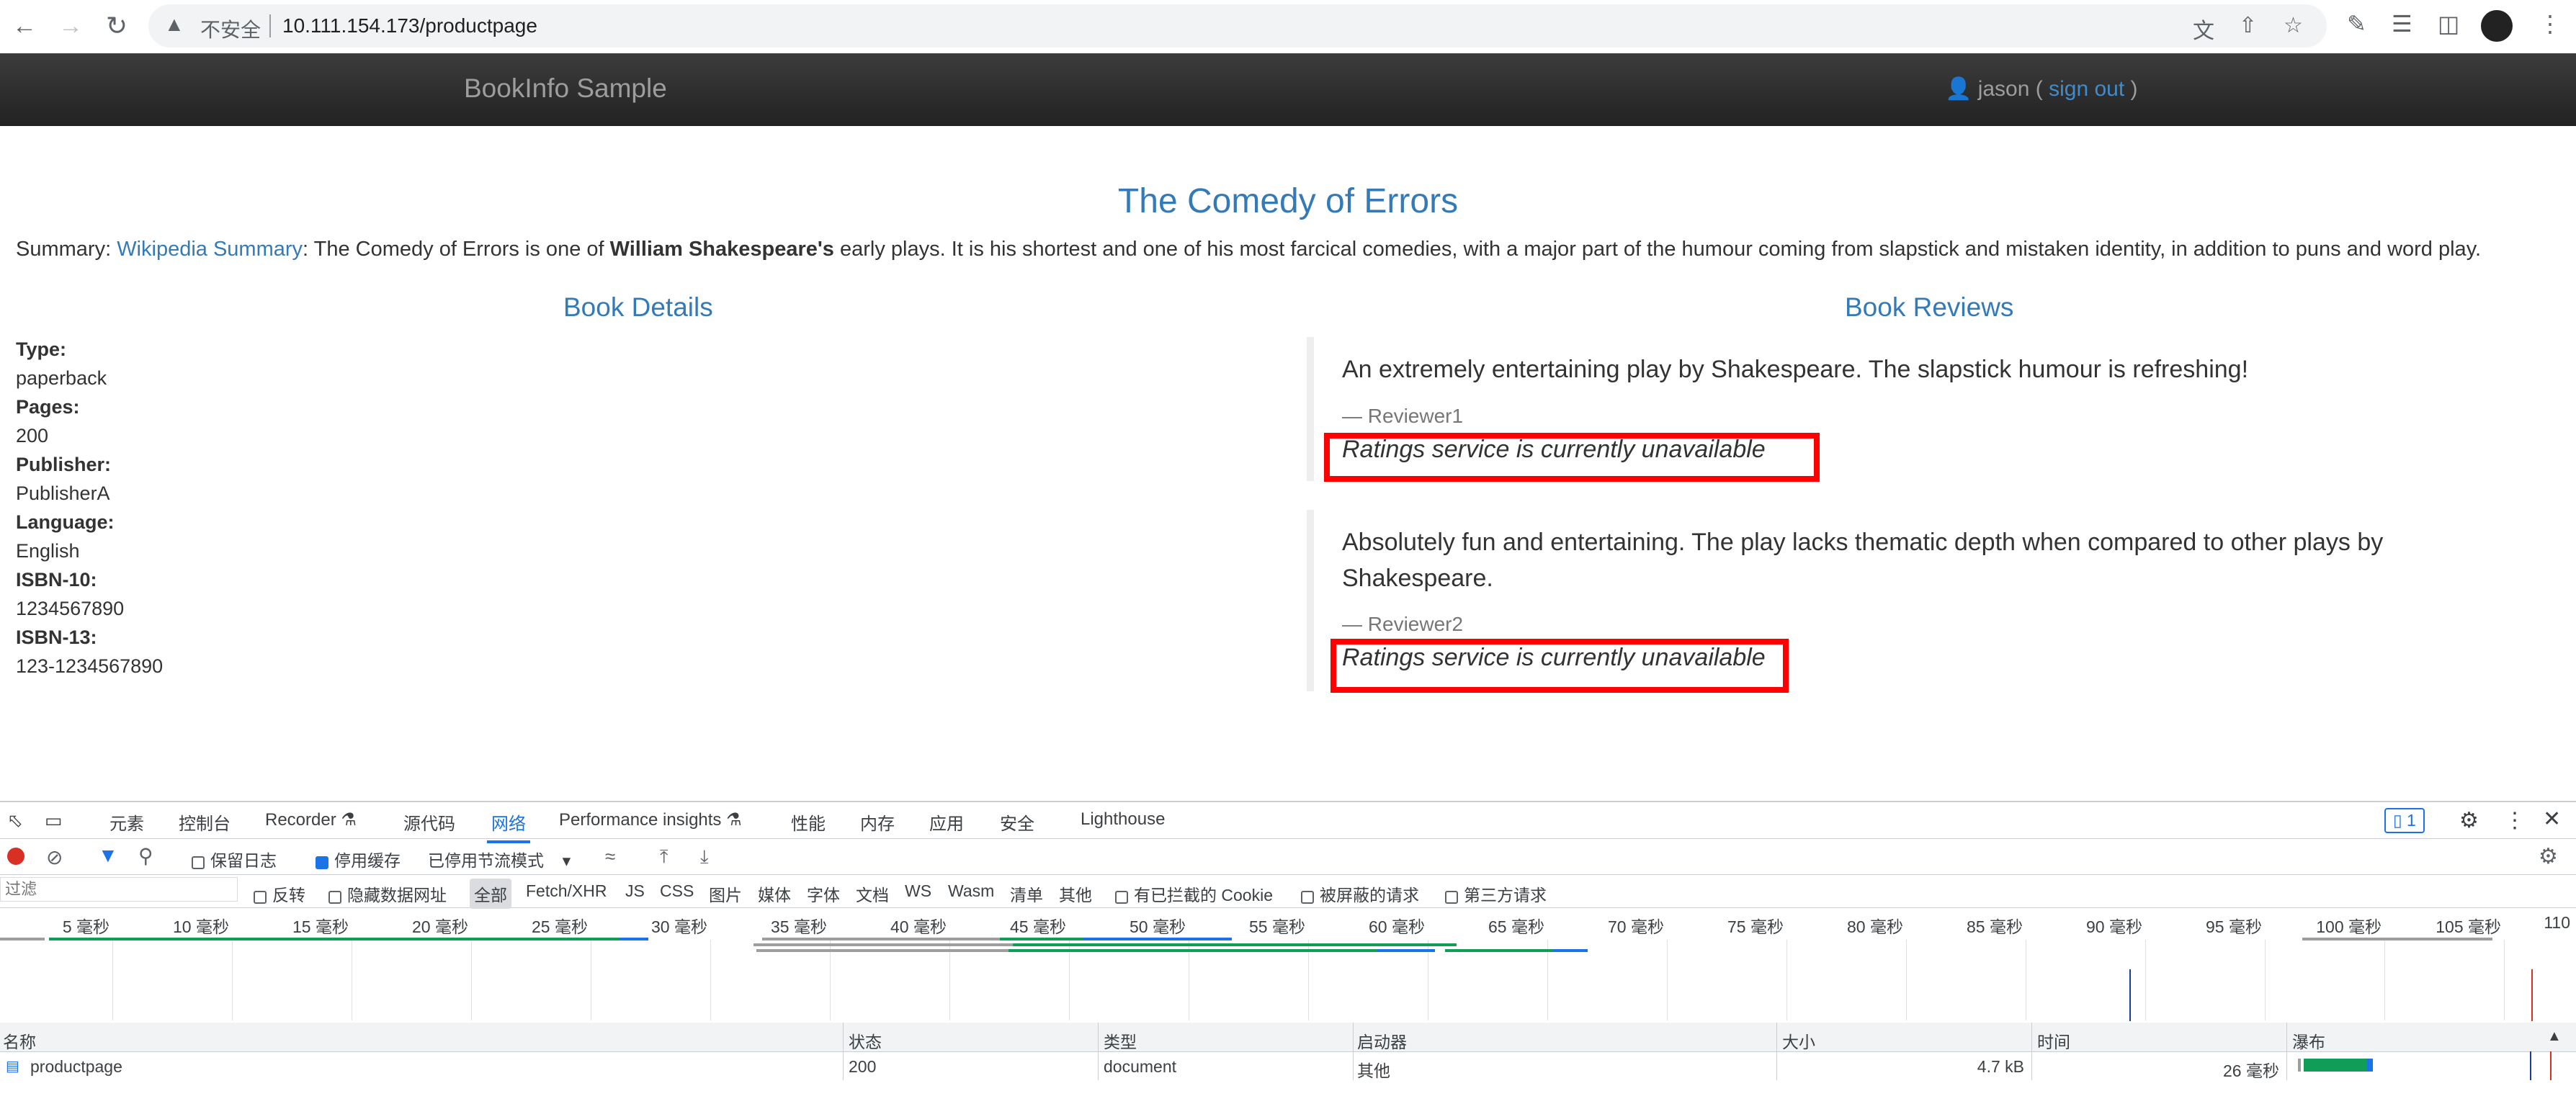 The width and height of the screenshot is (2576, 1109). I want to click on network-settings-gear-icon: ⚙, so click(2548, 857).